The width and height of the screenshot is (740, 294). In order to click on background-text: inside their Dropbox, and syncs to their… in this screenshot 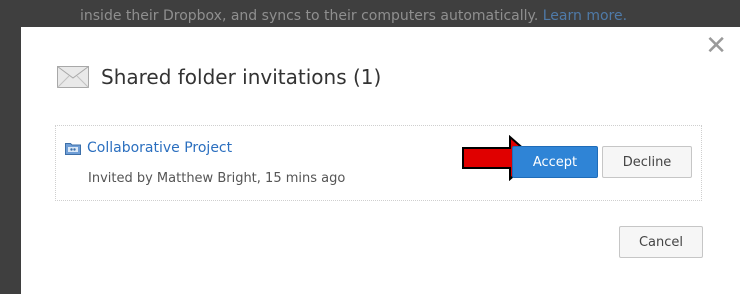, I will do `click(309, 16)`.